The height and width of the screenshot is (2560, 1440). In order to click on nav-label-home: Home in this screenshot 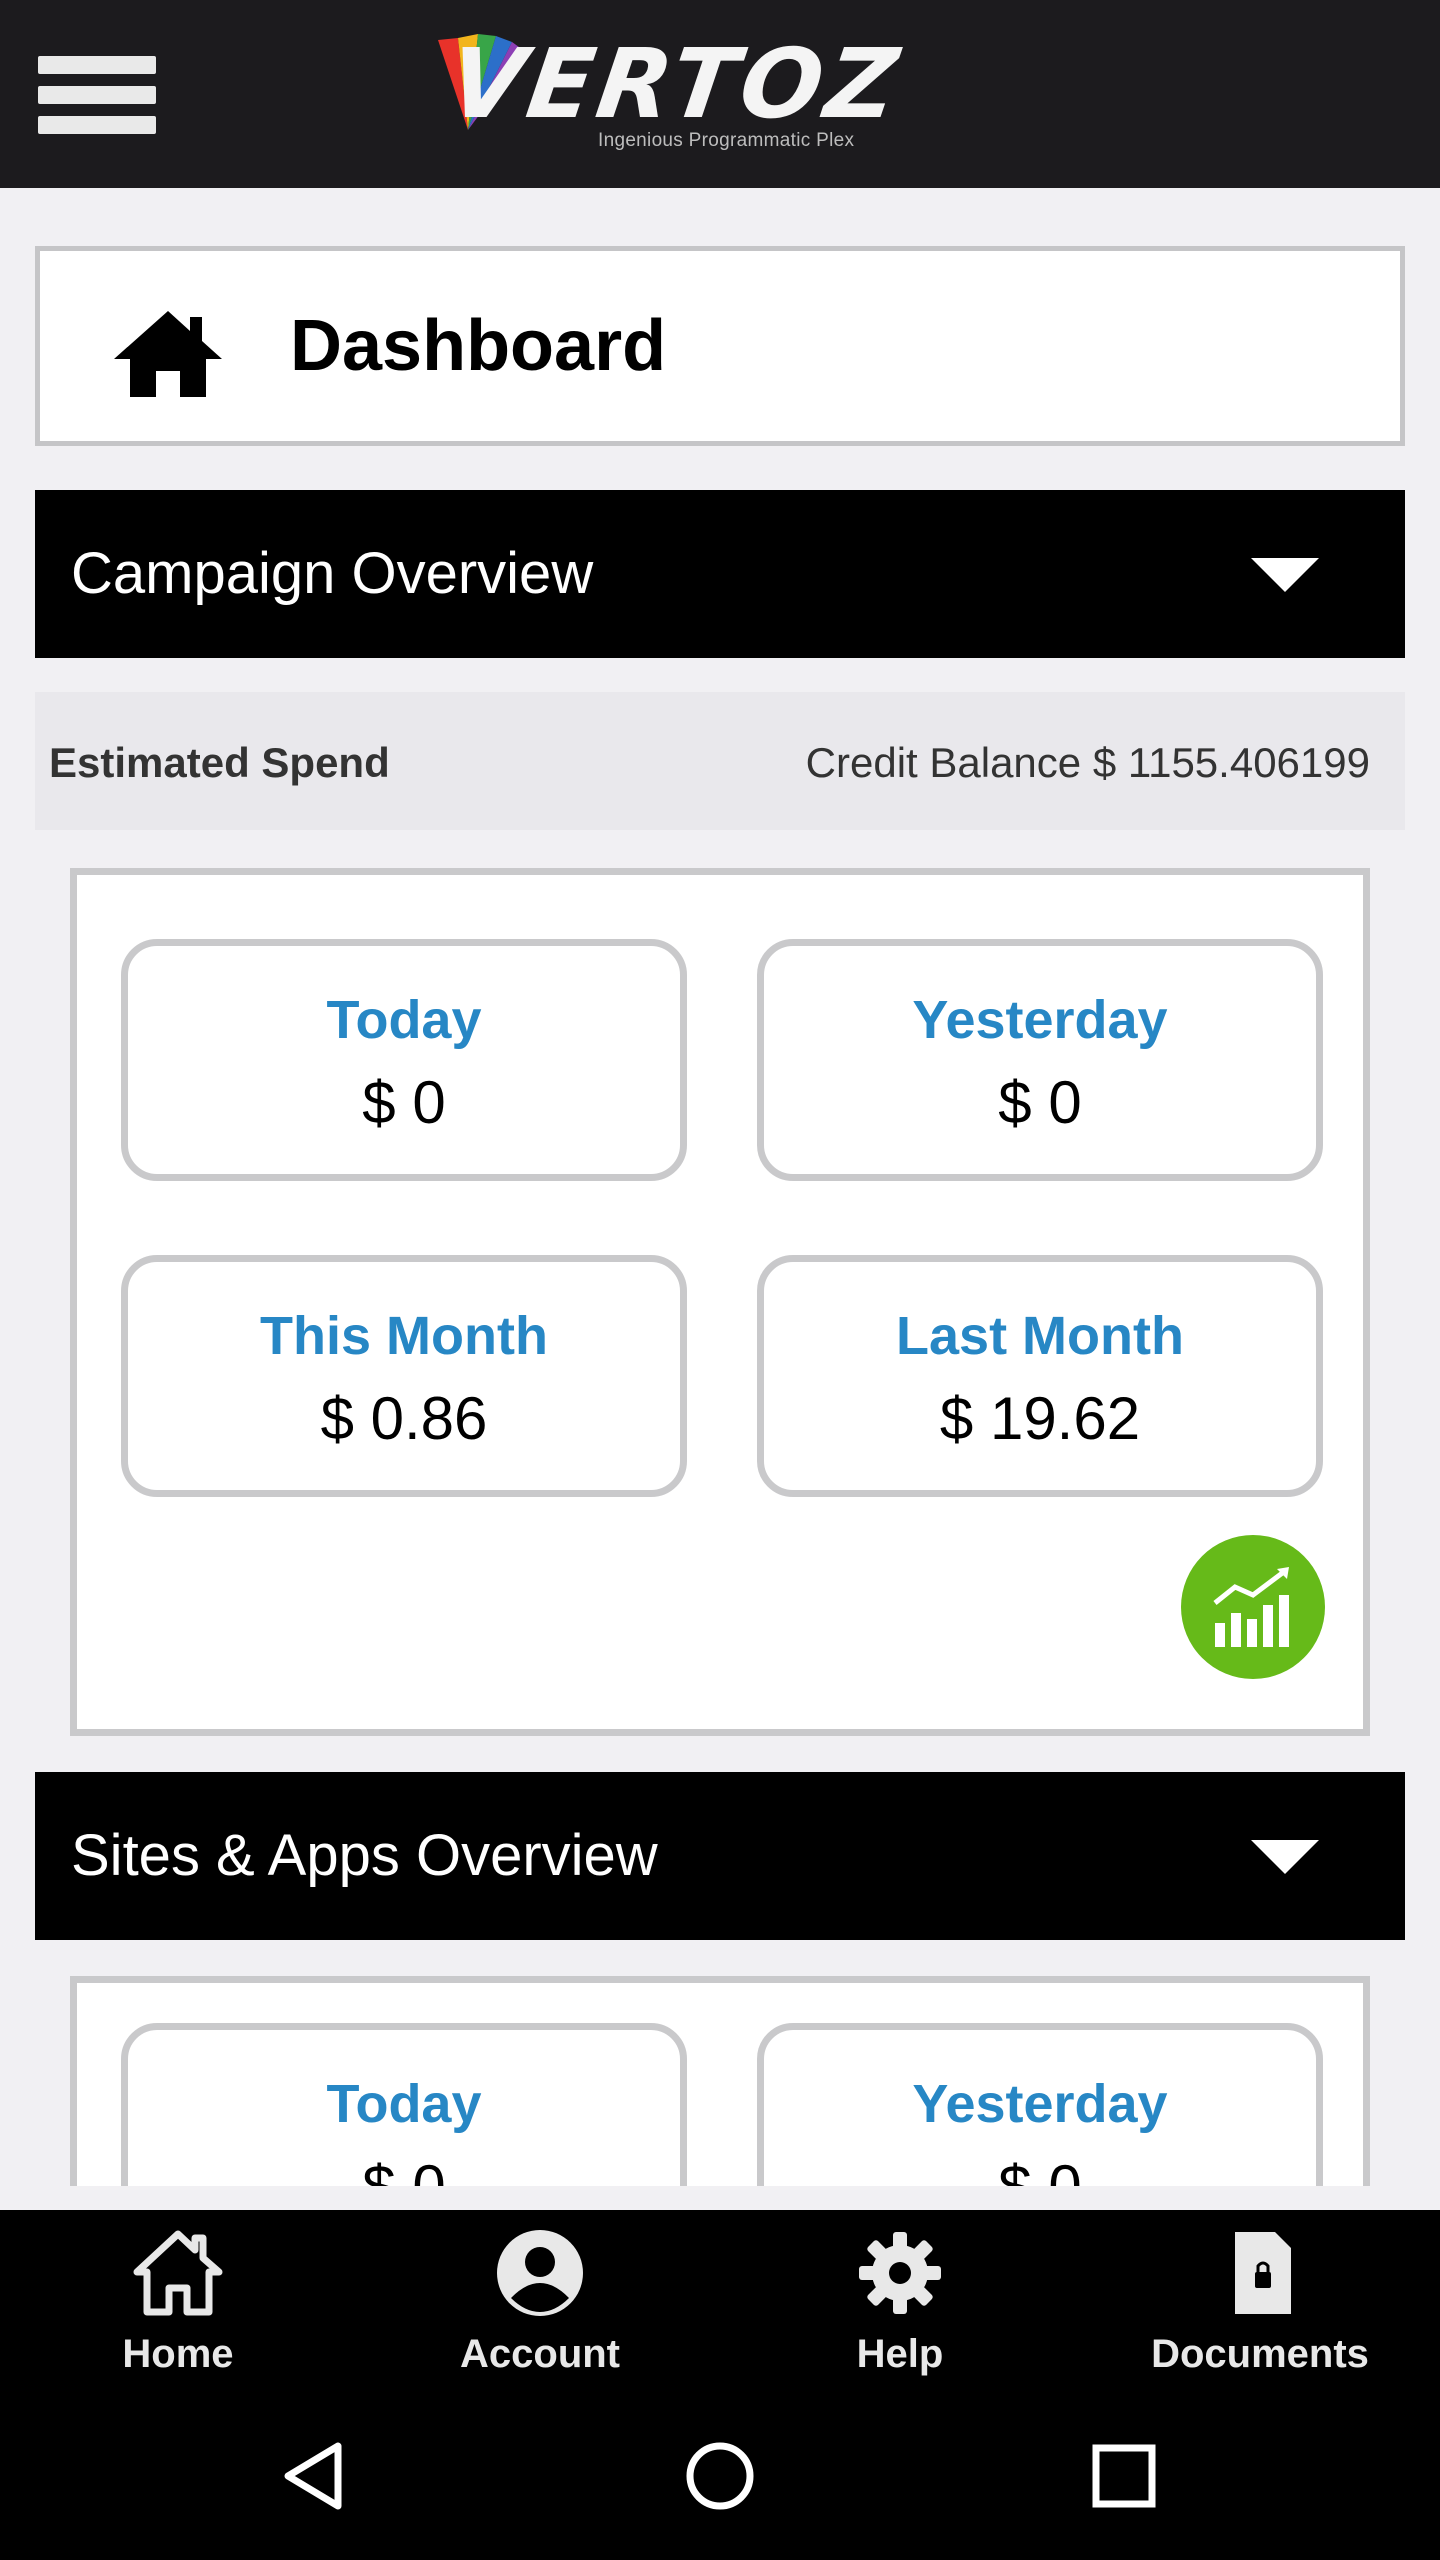, I will do `click(178, 2354)`.